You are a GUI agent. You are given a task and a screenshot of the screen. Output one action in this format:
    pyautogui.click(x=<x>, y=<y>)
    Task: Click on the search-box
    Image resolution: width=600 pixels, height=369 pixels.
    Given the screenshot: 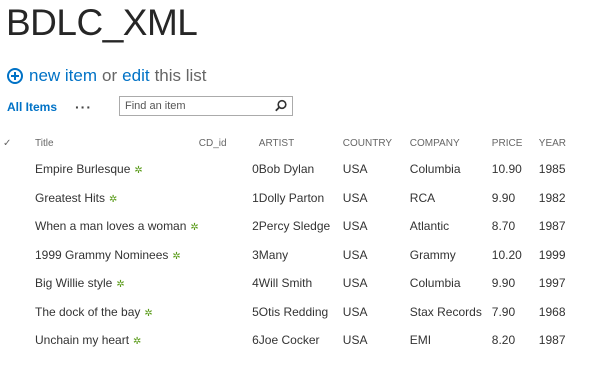 What is the action you would take?
    pyautogui.click(x=206, y=106)
    